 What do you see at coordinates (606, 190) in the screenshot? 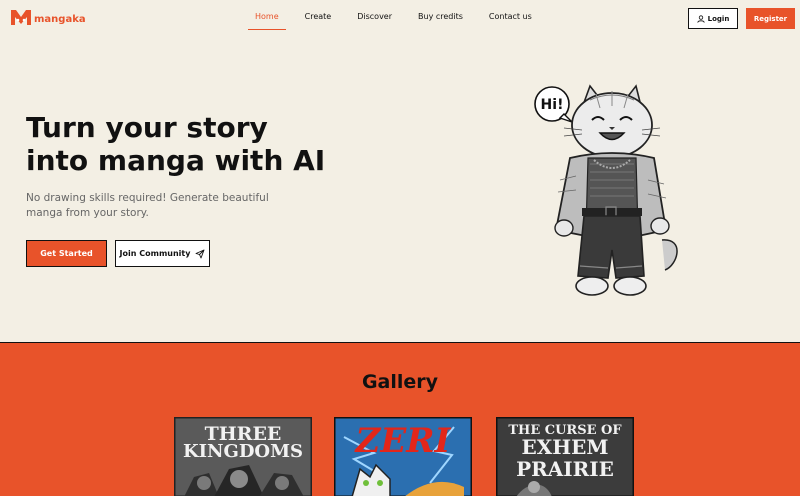
I see `cat-mascot-illustration: Hi!` at bounding box center [606, 190].